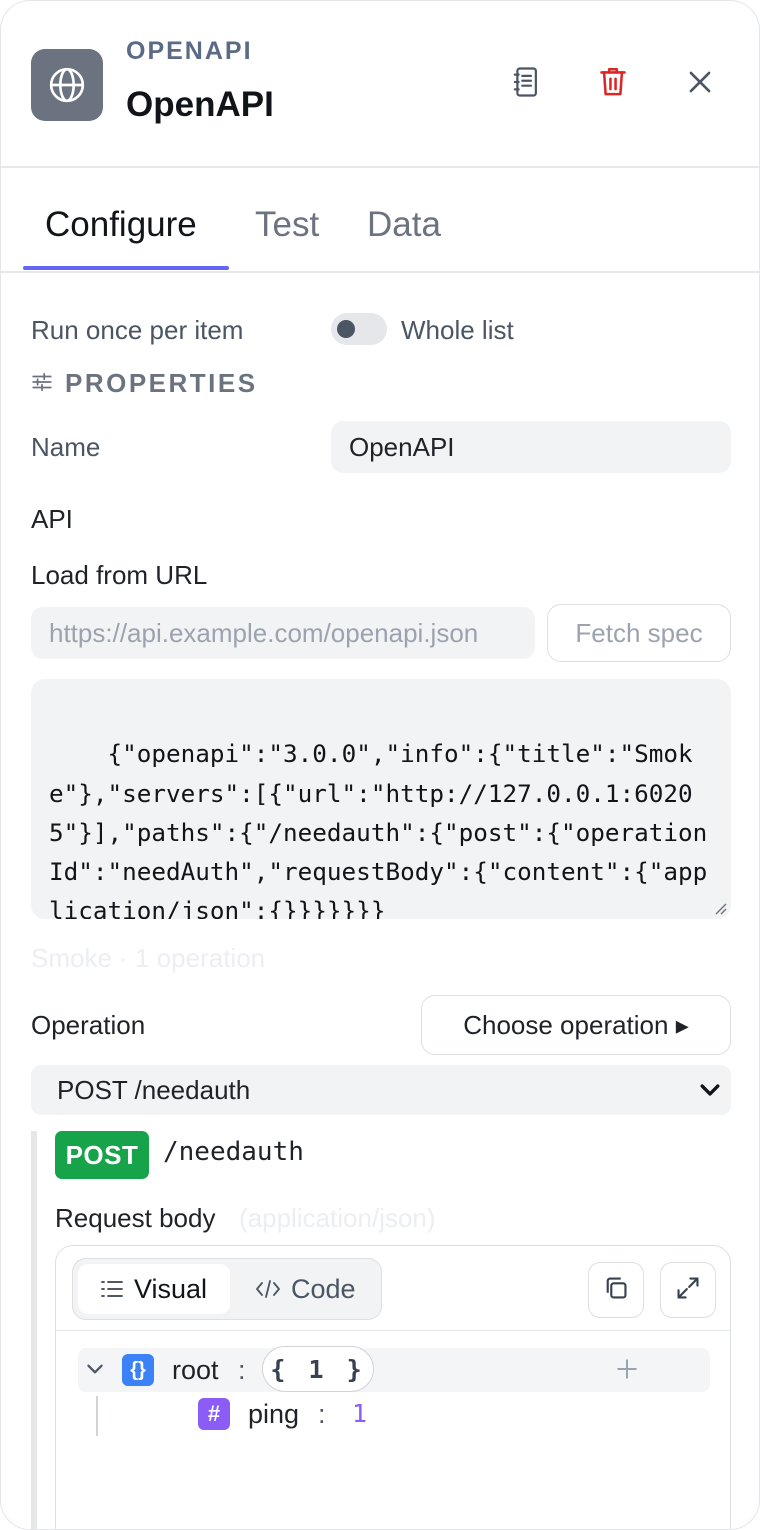 This screenshot has height=1530, width=760. I want to click on root-key: root, so click(195, 1370).